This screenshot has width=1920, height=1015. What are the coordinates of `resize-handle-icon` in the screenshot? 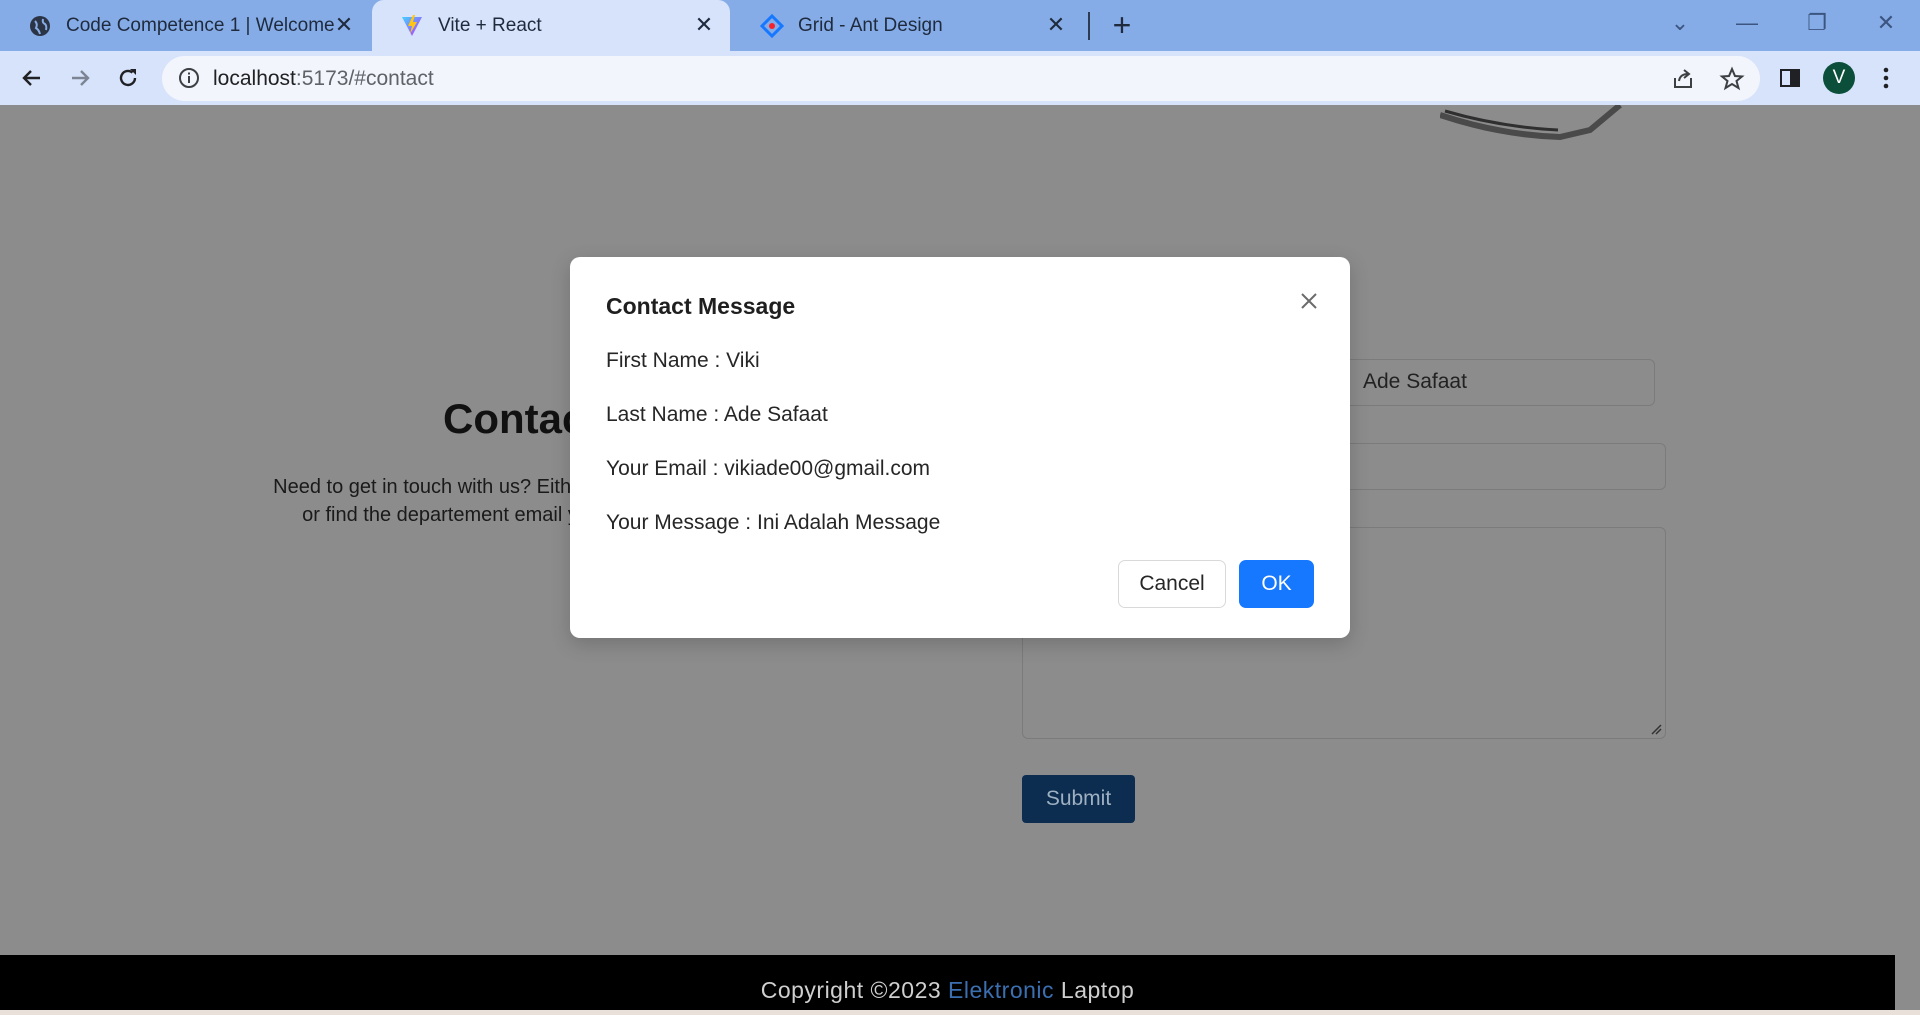 It's located at (1656, 729).